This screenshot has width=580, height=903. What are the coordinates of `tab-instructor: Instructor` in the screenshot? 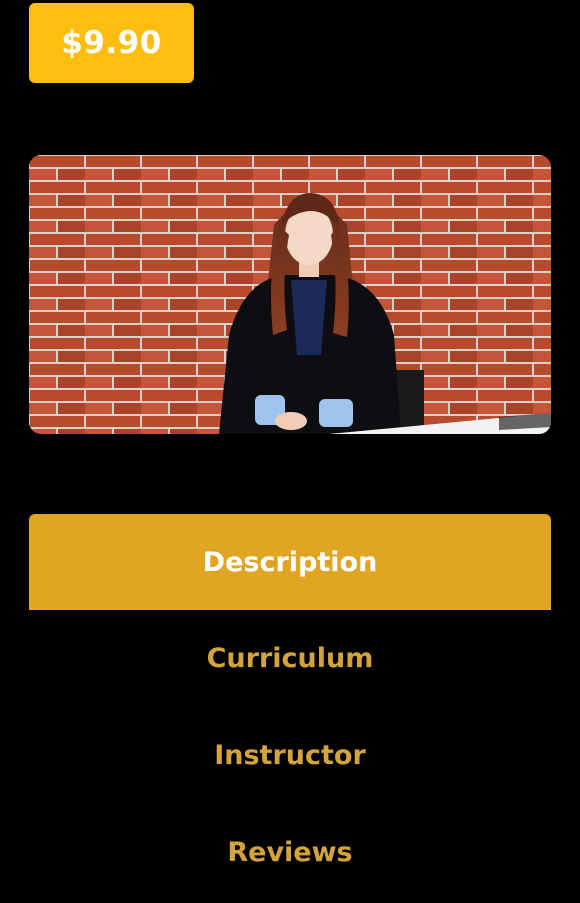 It's located at (290, 755).